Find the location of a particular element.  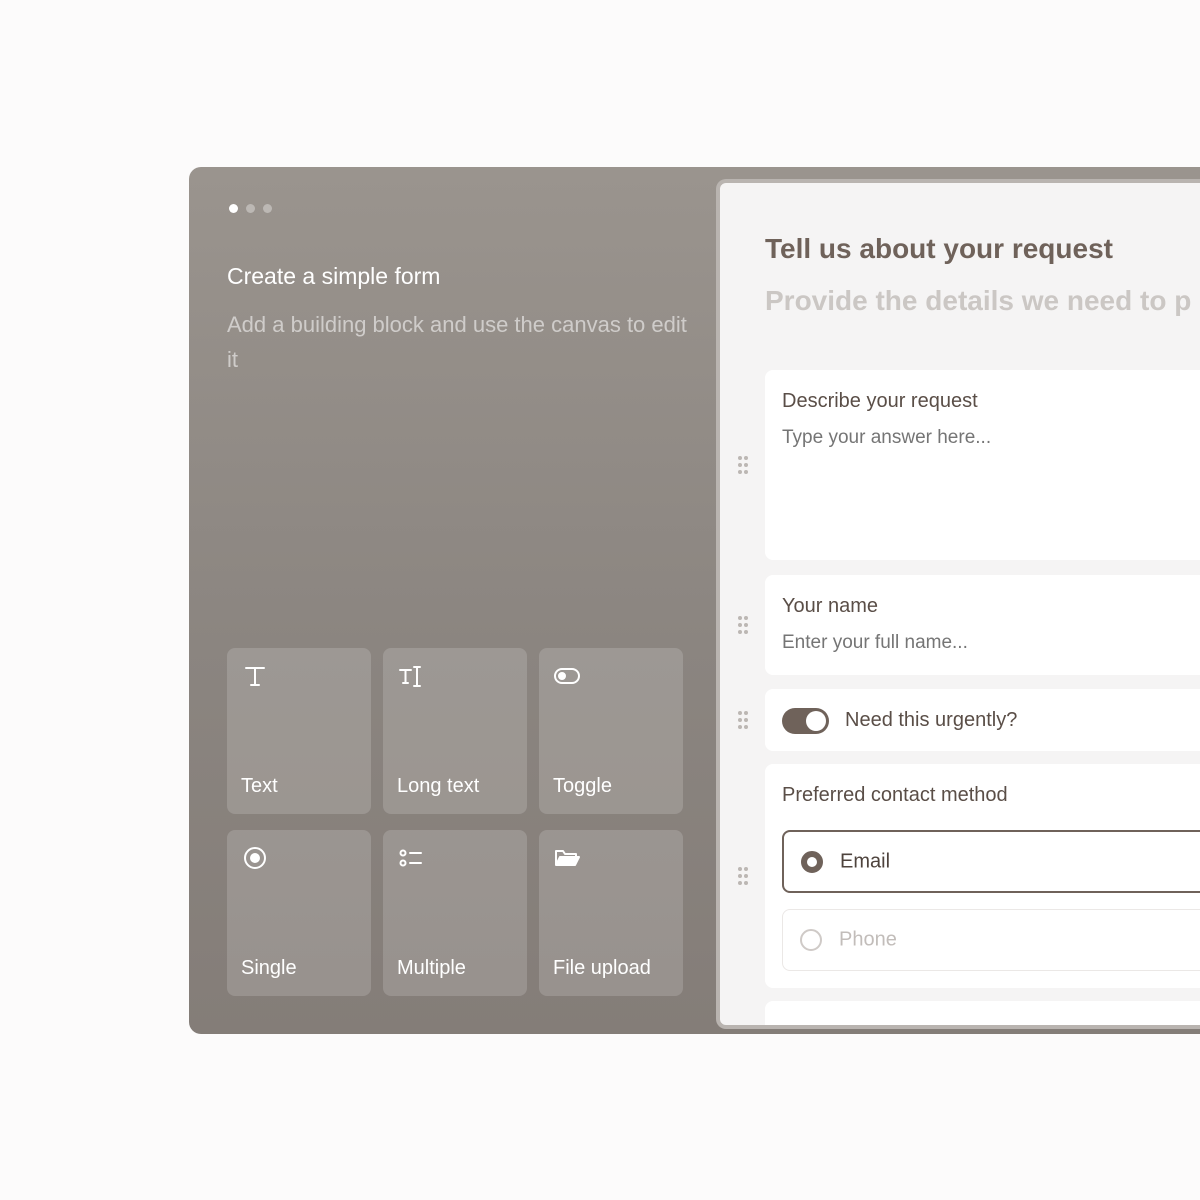

block-label: Toggle is located at coordinates (582, 786).